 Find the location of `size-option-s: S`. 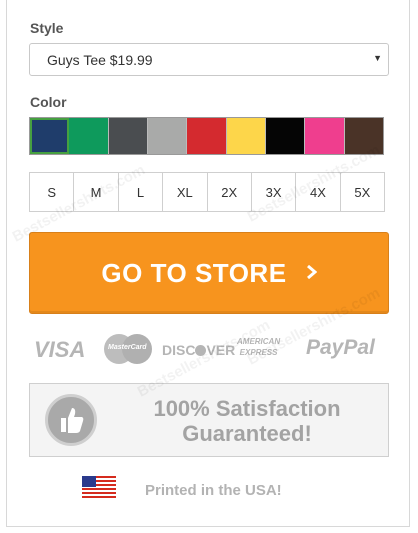

size-option-s: S is located at coordinates (52, 192).